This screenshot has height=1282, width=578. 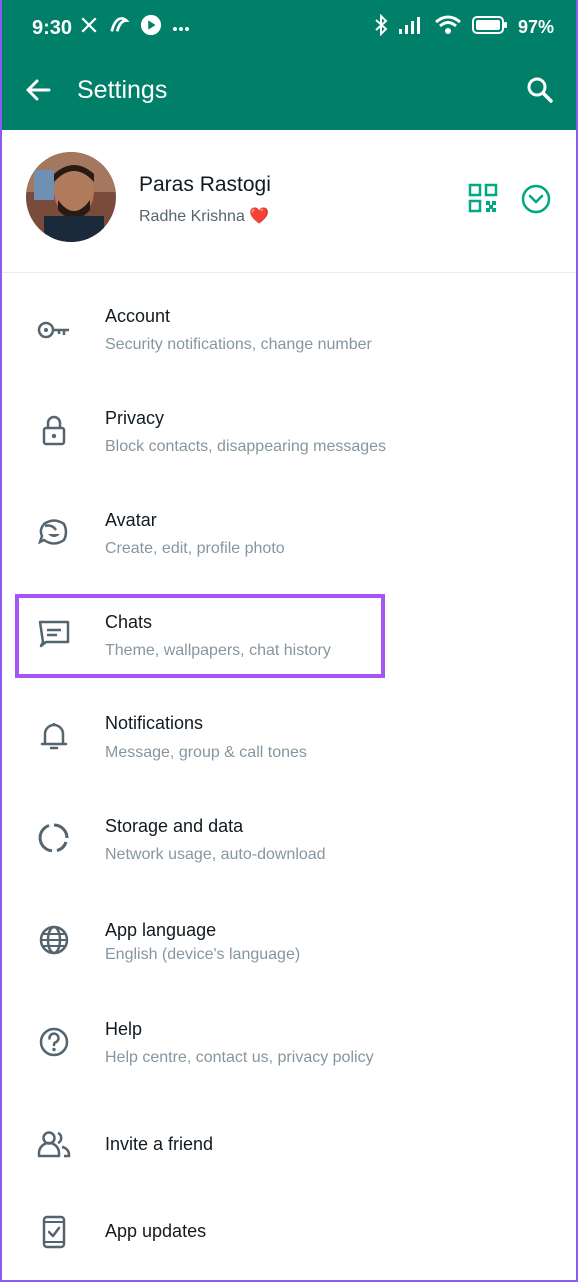 I want to click on x-icon, so click(x=89, y=27).